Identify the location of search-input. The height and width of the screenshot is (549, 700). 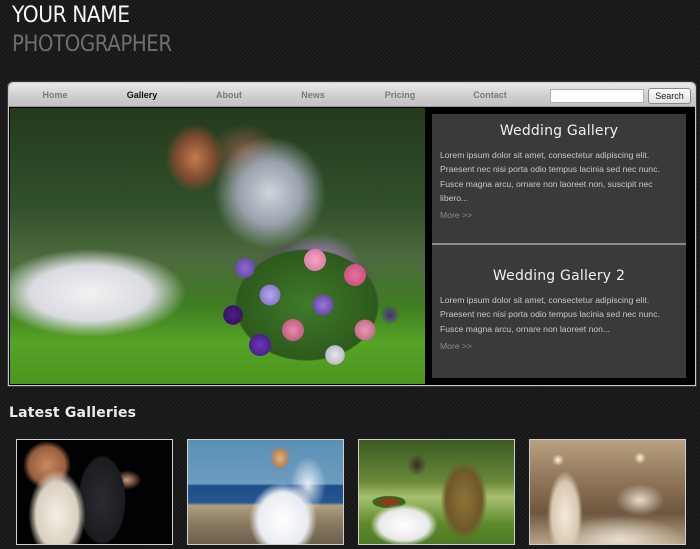
(597, 96).